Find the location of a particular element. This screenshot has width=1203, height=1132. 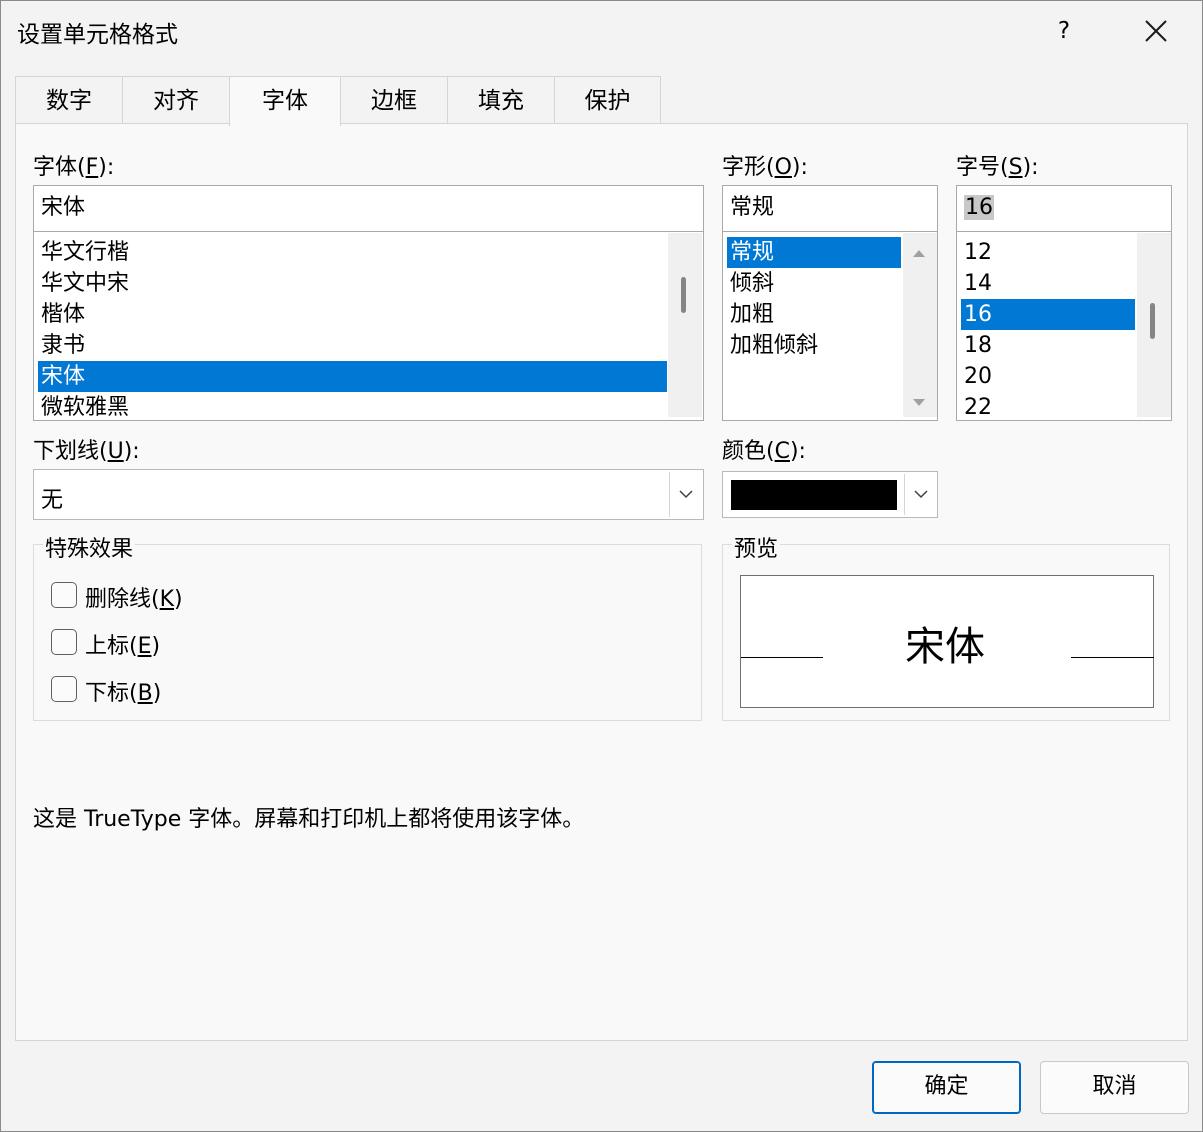

underline-label: 下划线(U): is located at coordinates (86, 451).